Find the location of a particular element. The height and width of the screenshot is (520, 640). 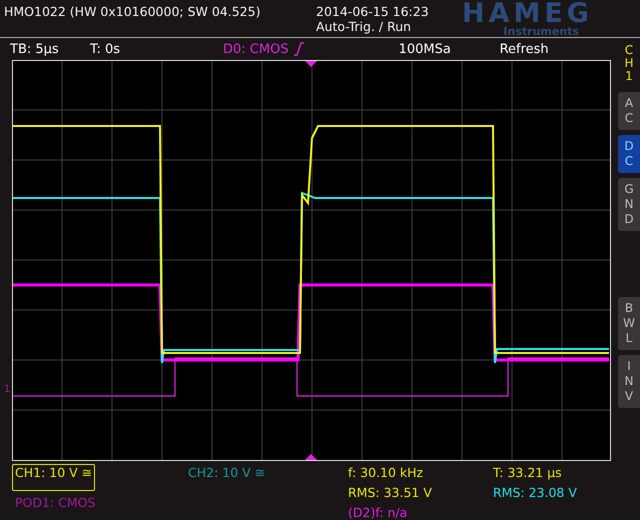

measurement-value: (D2)f: n/a is located at coordinates (377, 512).